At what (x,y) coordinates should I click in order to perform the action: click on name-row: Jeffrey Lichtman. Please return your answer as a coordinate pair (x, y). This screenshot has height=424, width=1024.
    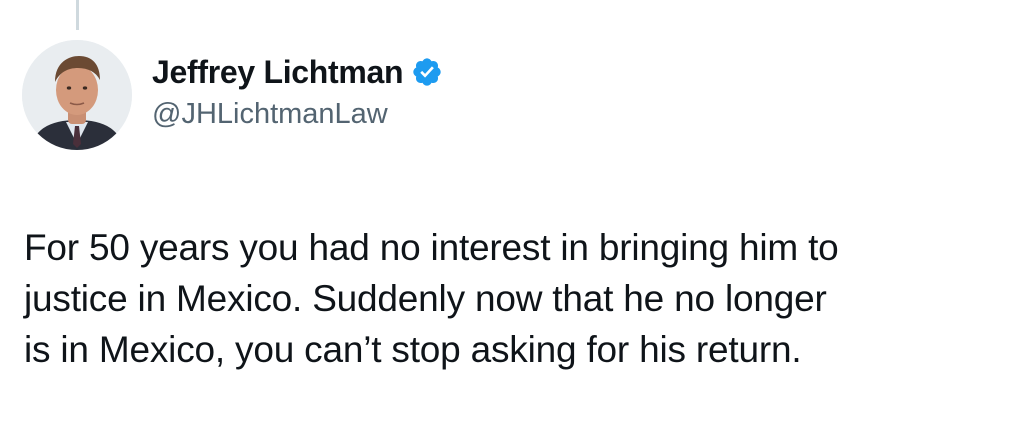
    Looking at the image, I should click on (297, 72).